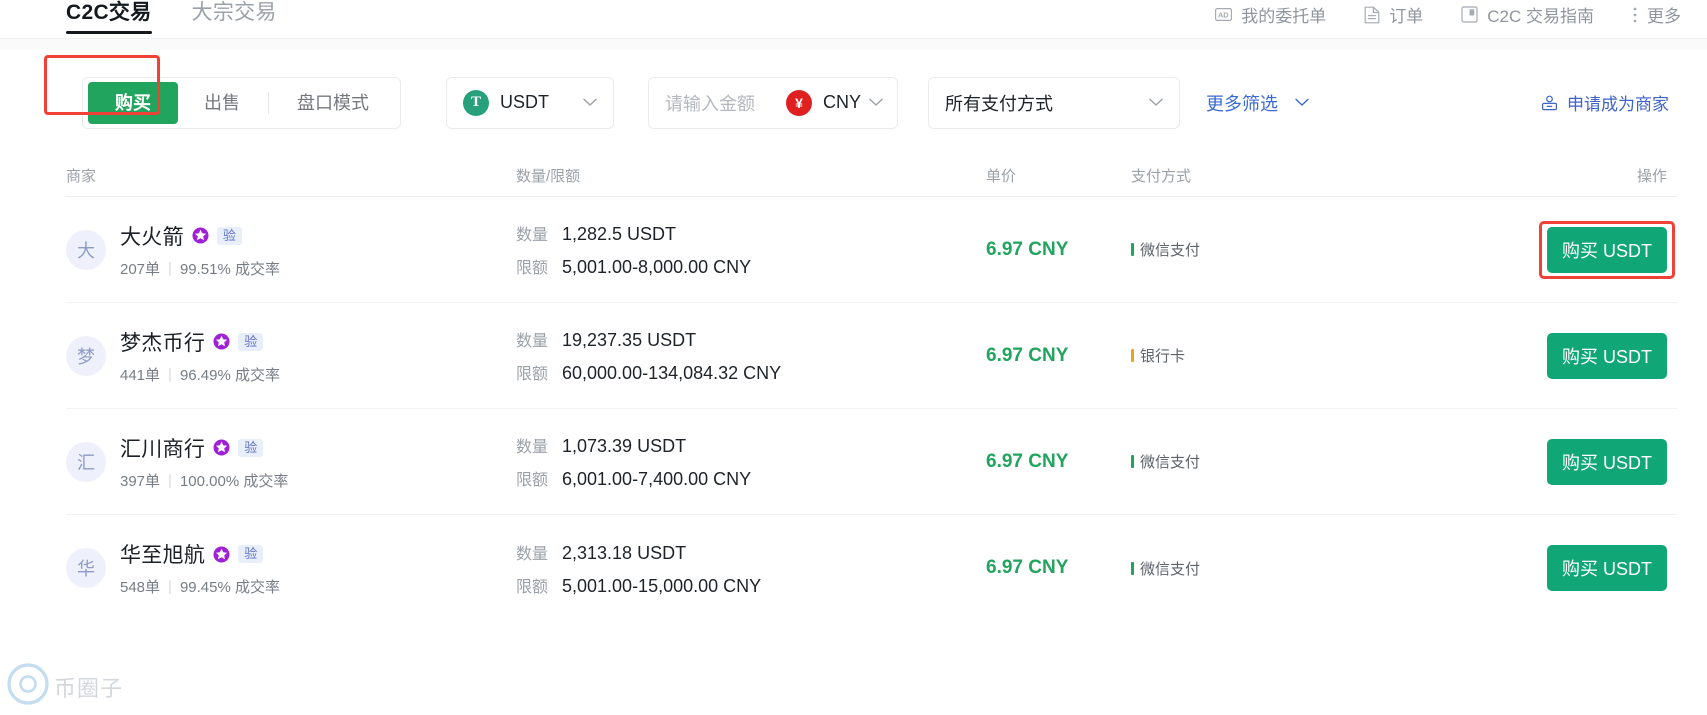 The height and width of the screenshot is (715, 1707). Describe the element at coordinates (1664, 16) in the screenshot. I see `nav-more-label: 更多` at that location.